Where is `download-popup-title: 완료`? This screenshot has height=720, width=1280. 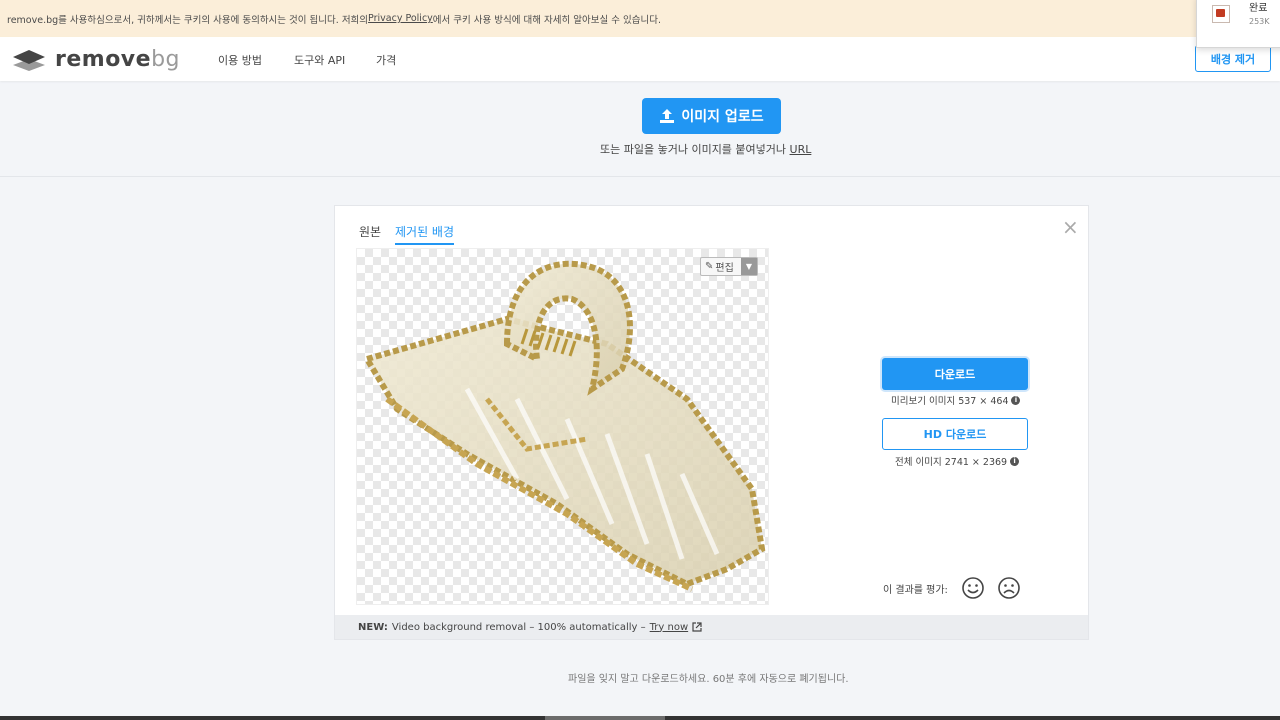
download-popup-title: 완료 is located at coordinates (1258, 8).